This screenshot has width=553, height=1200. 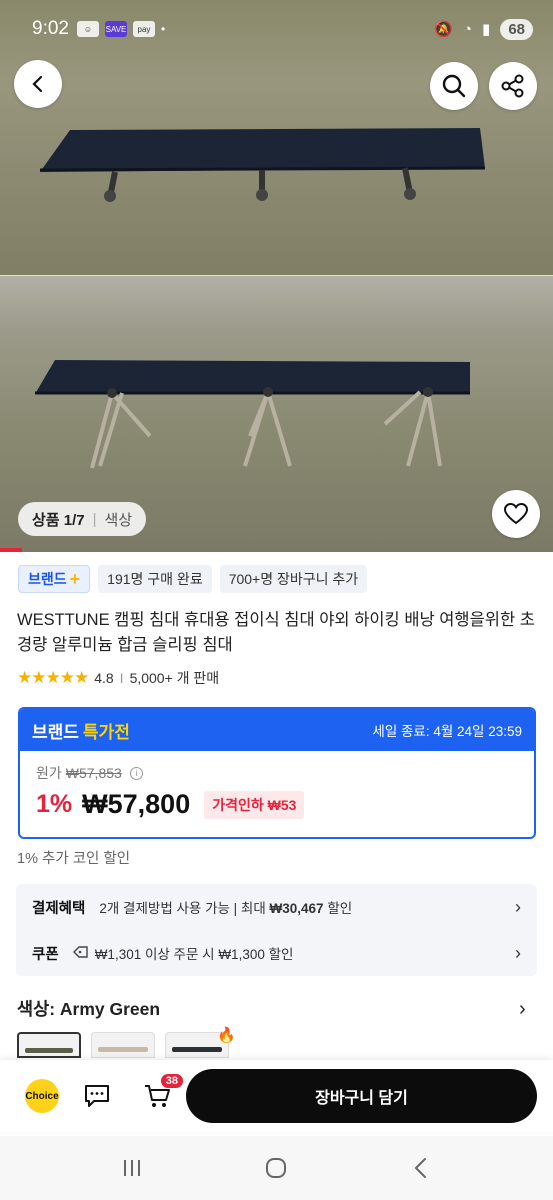 I want to click on photo-counter-current: 상품 1/7, so click(x=58, y=520).